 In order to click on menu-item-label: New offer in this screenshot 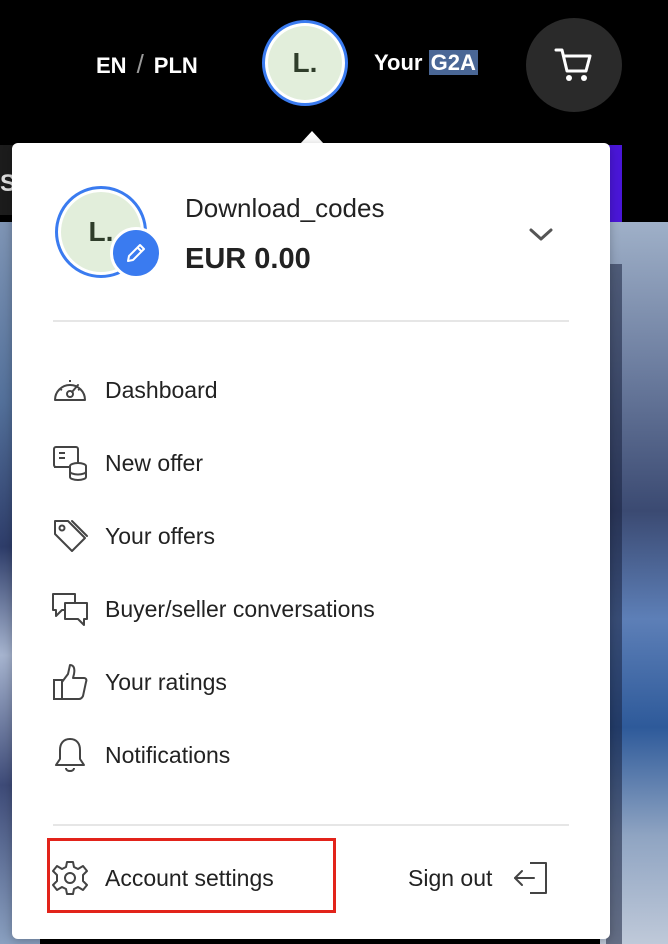, I will do `click(154, 462)`.